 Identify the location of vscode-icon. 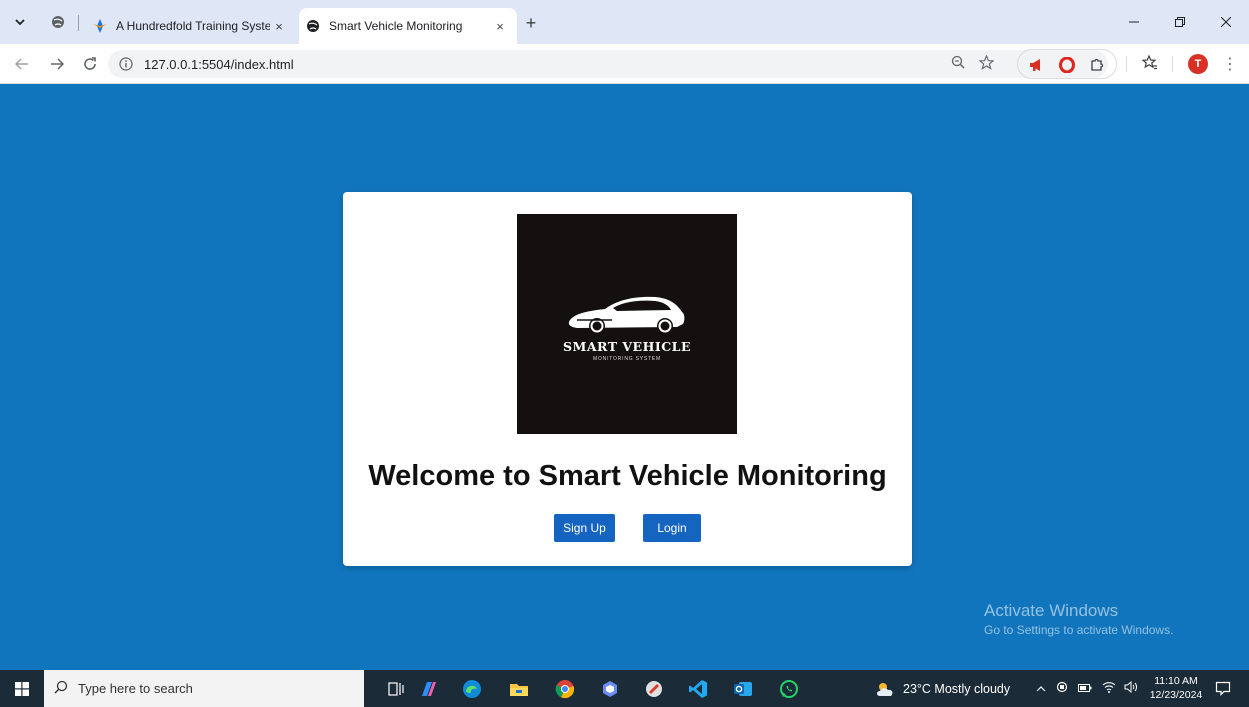
(698, 689).